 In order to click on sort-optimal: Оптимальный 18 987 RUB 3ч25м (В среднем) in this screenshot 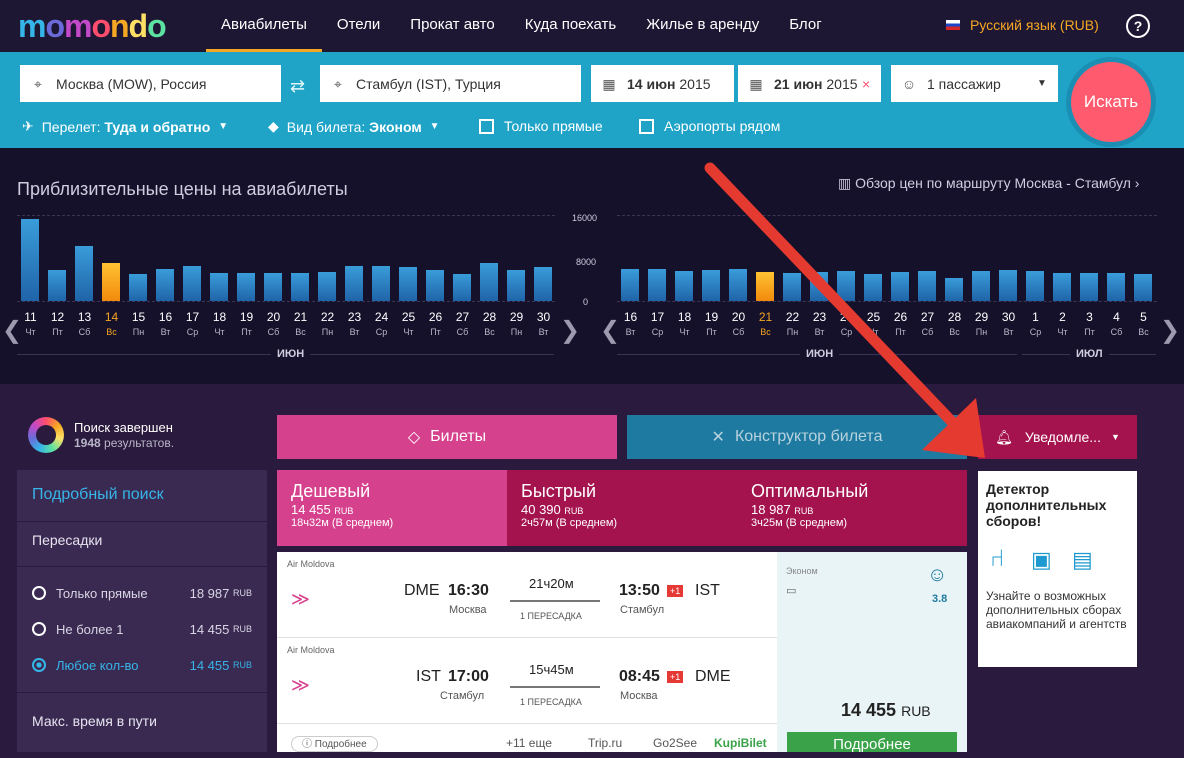, I will do `click(852, 508)`.